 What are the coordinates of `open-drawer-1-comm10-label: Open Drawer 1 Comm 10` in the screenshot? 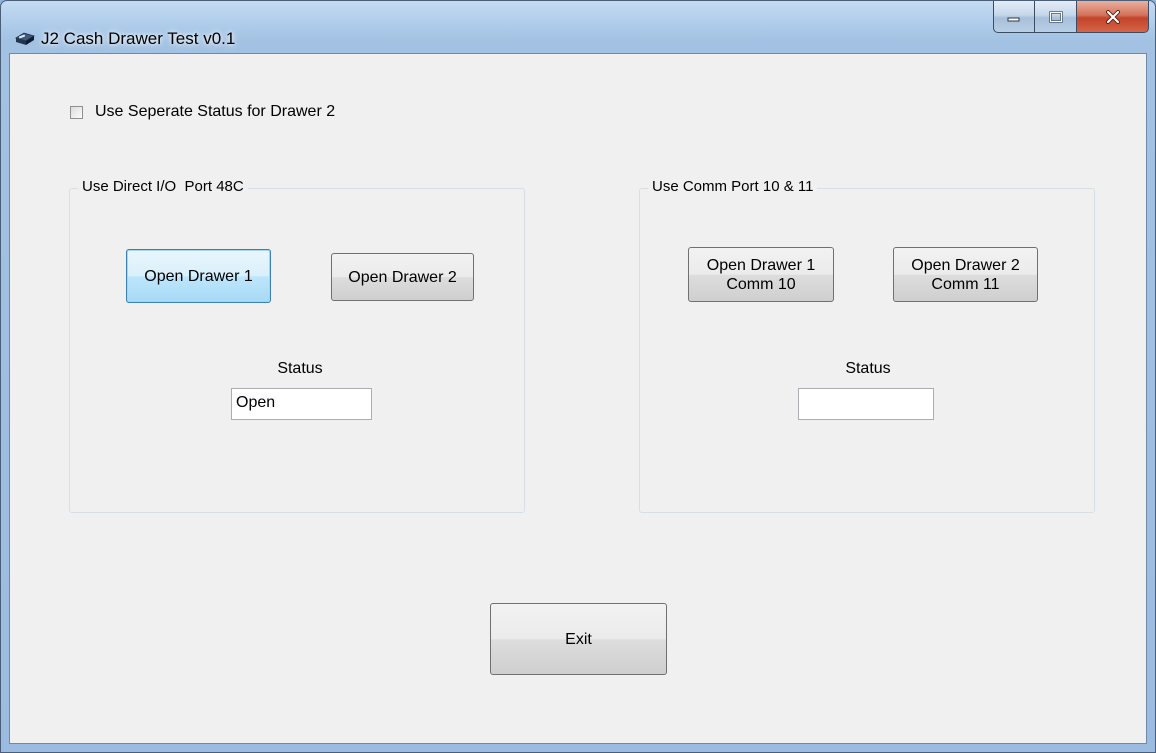 It's located at (761, 274).